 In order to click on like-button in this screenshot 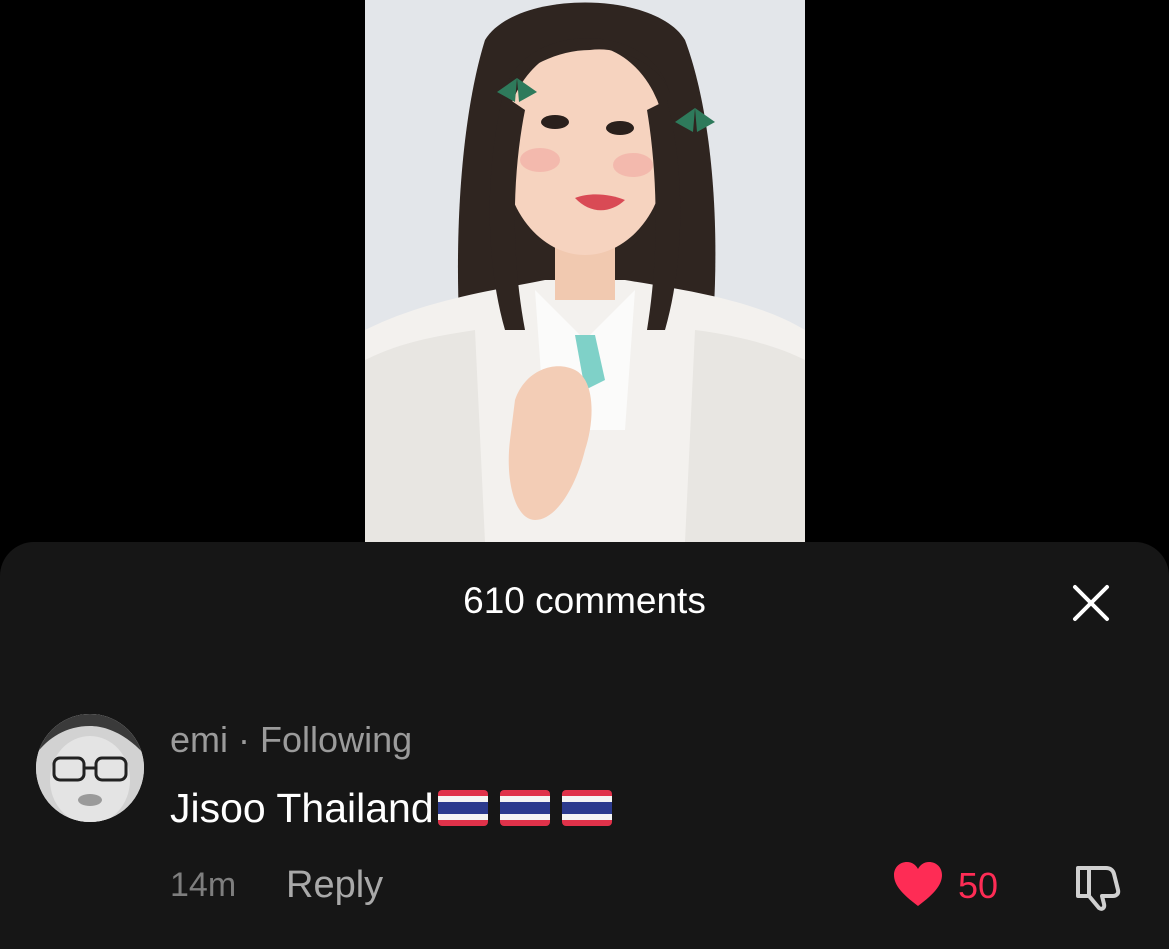, I will do `click(918, 884)`.